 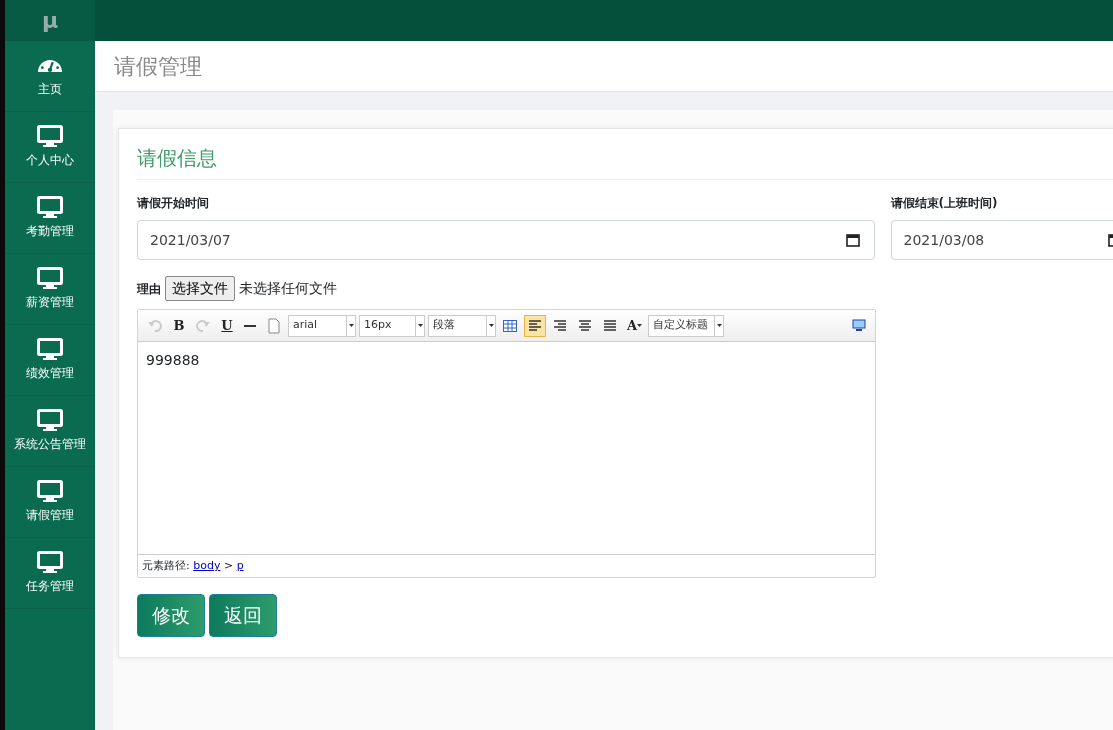 I want to click on gauge-icon, so click(x=50, y=66).